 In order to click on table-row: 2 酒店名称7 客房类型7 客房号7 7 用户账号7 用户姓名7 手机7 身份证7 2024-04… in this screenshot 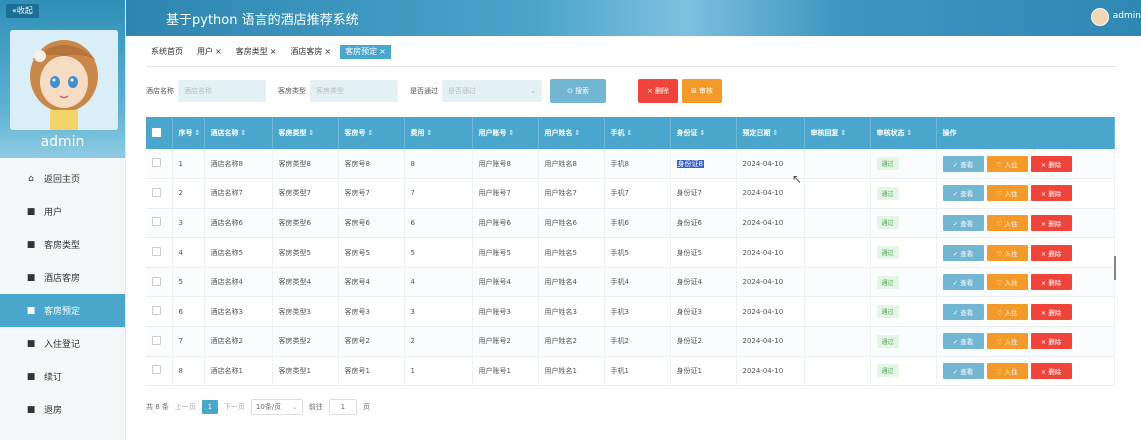, I will do `click(630, 193)`.